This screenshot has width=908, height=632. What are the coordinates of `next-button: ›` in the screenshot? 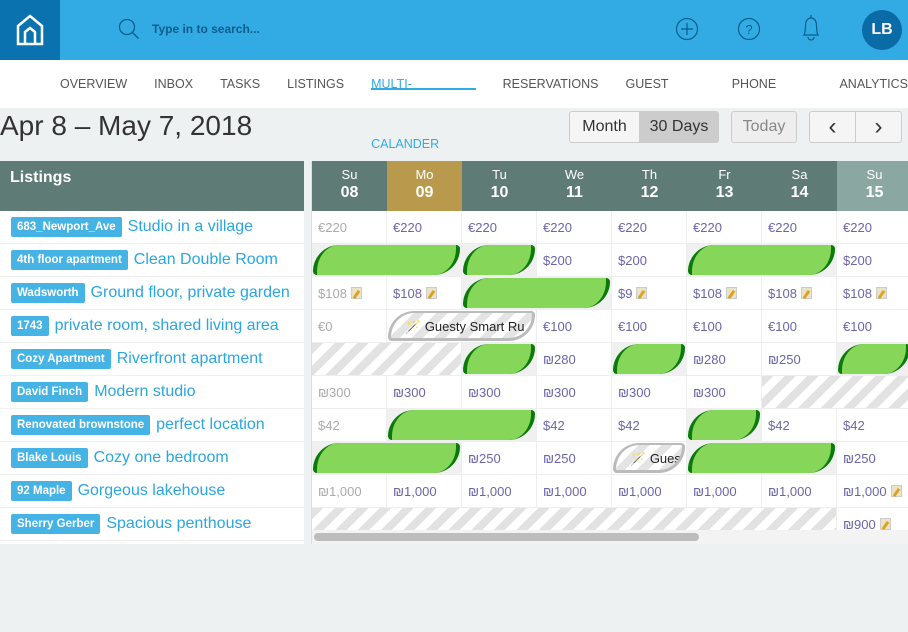 It's located at (878, 127).